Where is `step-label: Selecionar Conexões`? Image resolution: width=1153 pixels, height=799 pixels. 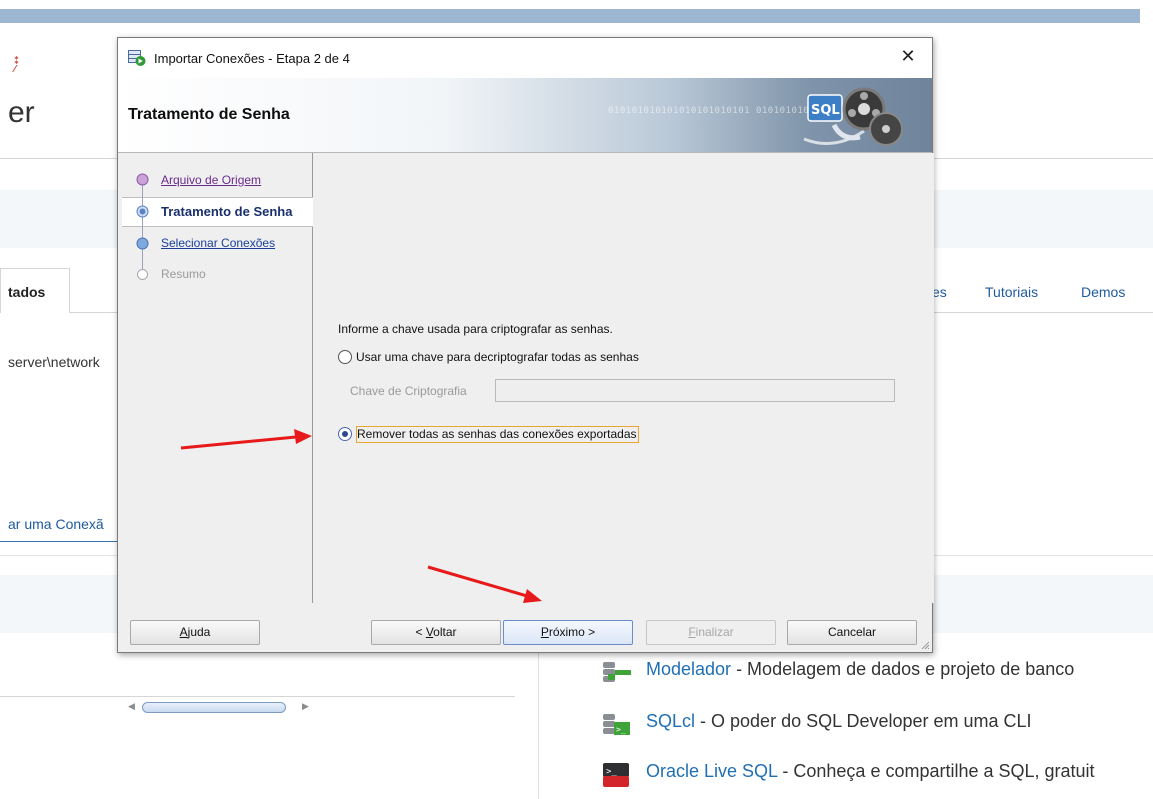 step-label: Selecionar Conexões is located at coordinates (218, 243).